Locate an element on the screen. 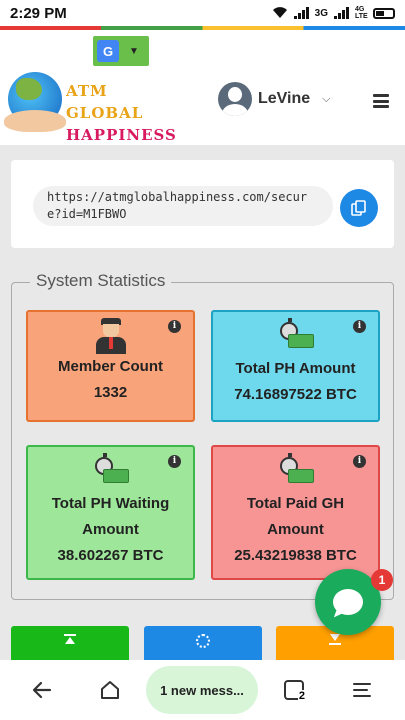 The image size is (405, 720). upload-icon is located at coordinates (70, 640).